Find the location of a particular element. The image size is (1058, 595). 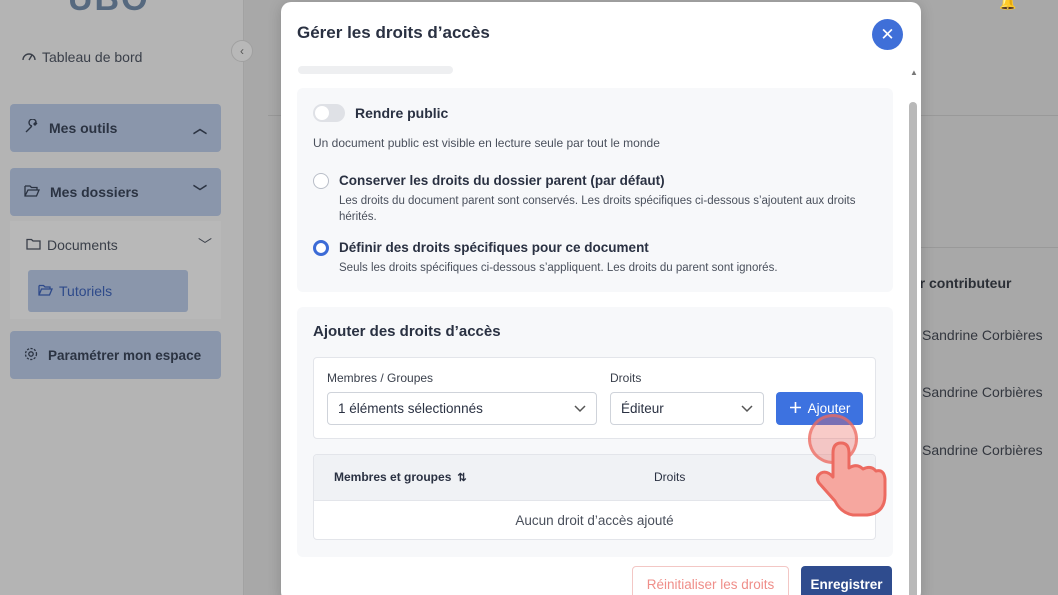

tap-hand-icon is located at coordinates (851, 479).